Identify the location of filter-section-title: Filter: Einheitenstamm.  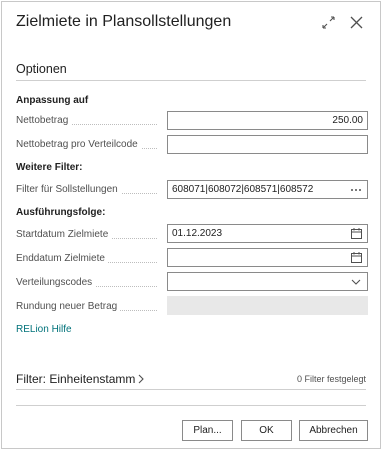
(75, 379).